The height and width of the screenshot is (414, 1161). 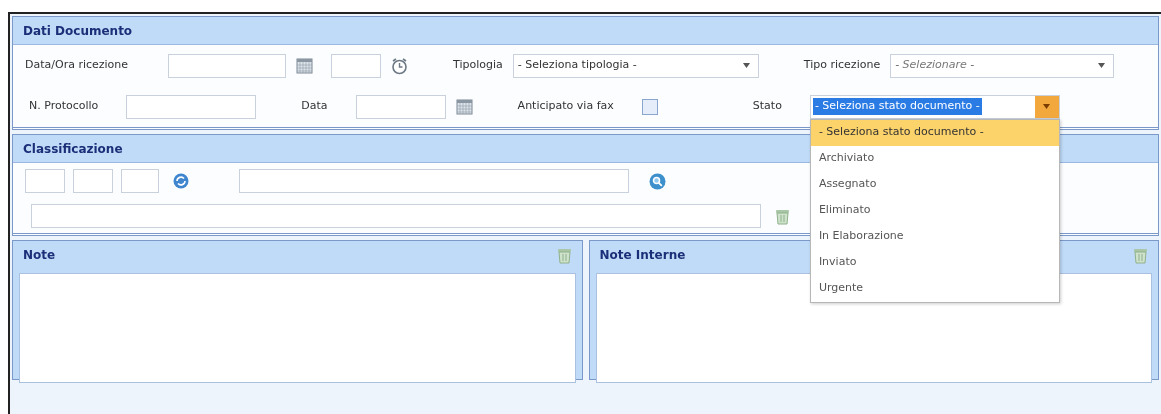 I want to click on field-label: Anticipato via fax, so click(x=565, y=106).